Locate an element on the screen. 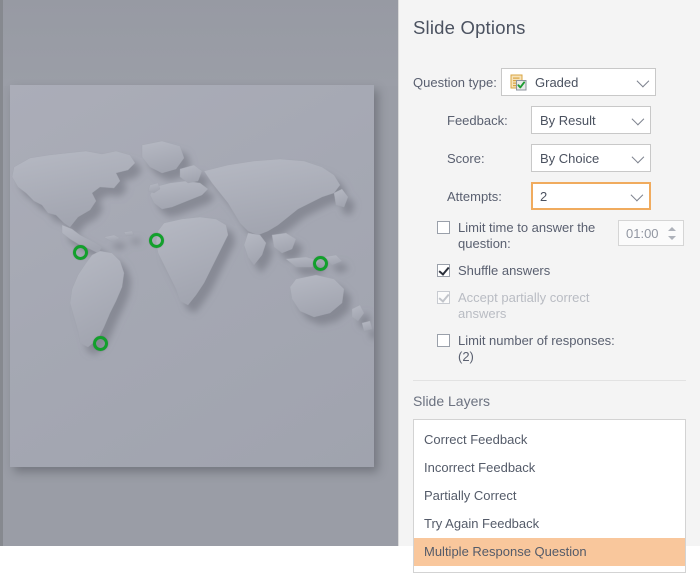 Image resolution: width=700 pixels, height=587 pixels. time-limit-stepper: 01:00 is located at coordinates (651, 233).